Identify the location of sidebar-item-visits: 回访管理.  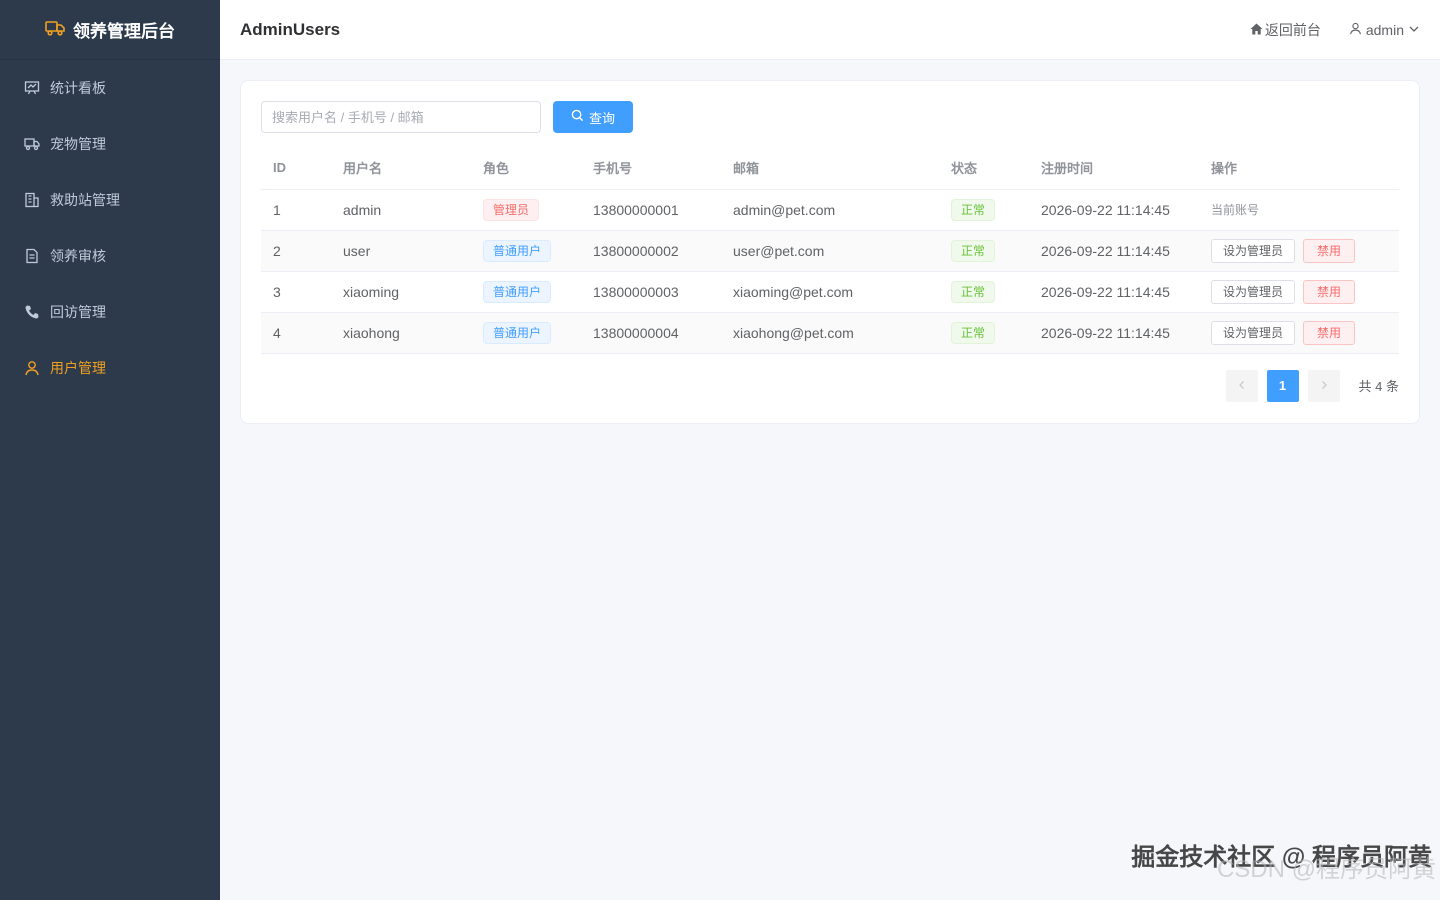
(110, 312).